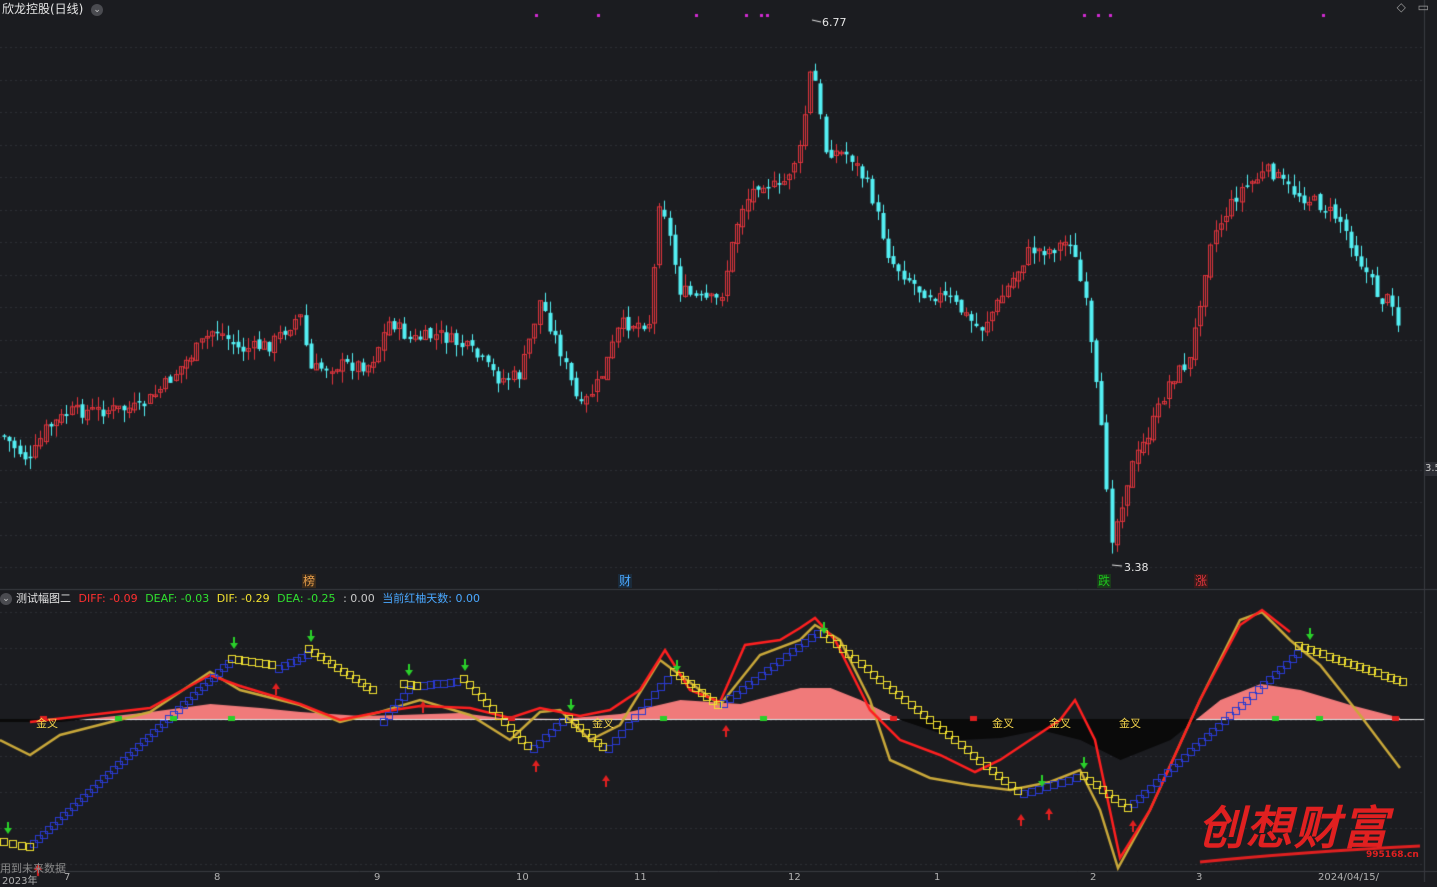  What do you see at coordinates (108, 598) in the screenshot?
I see `field-diff: DIFF: -0.09` at bounding box center [108, 598].